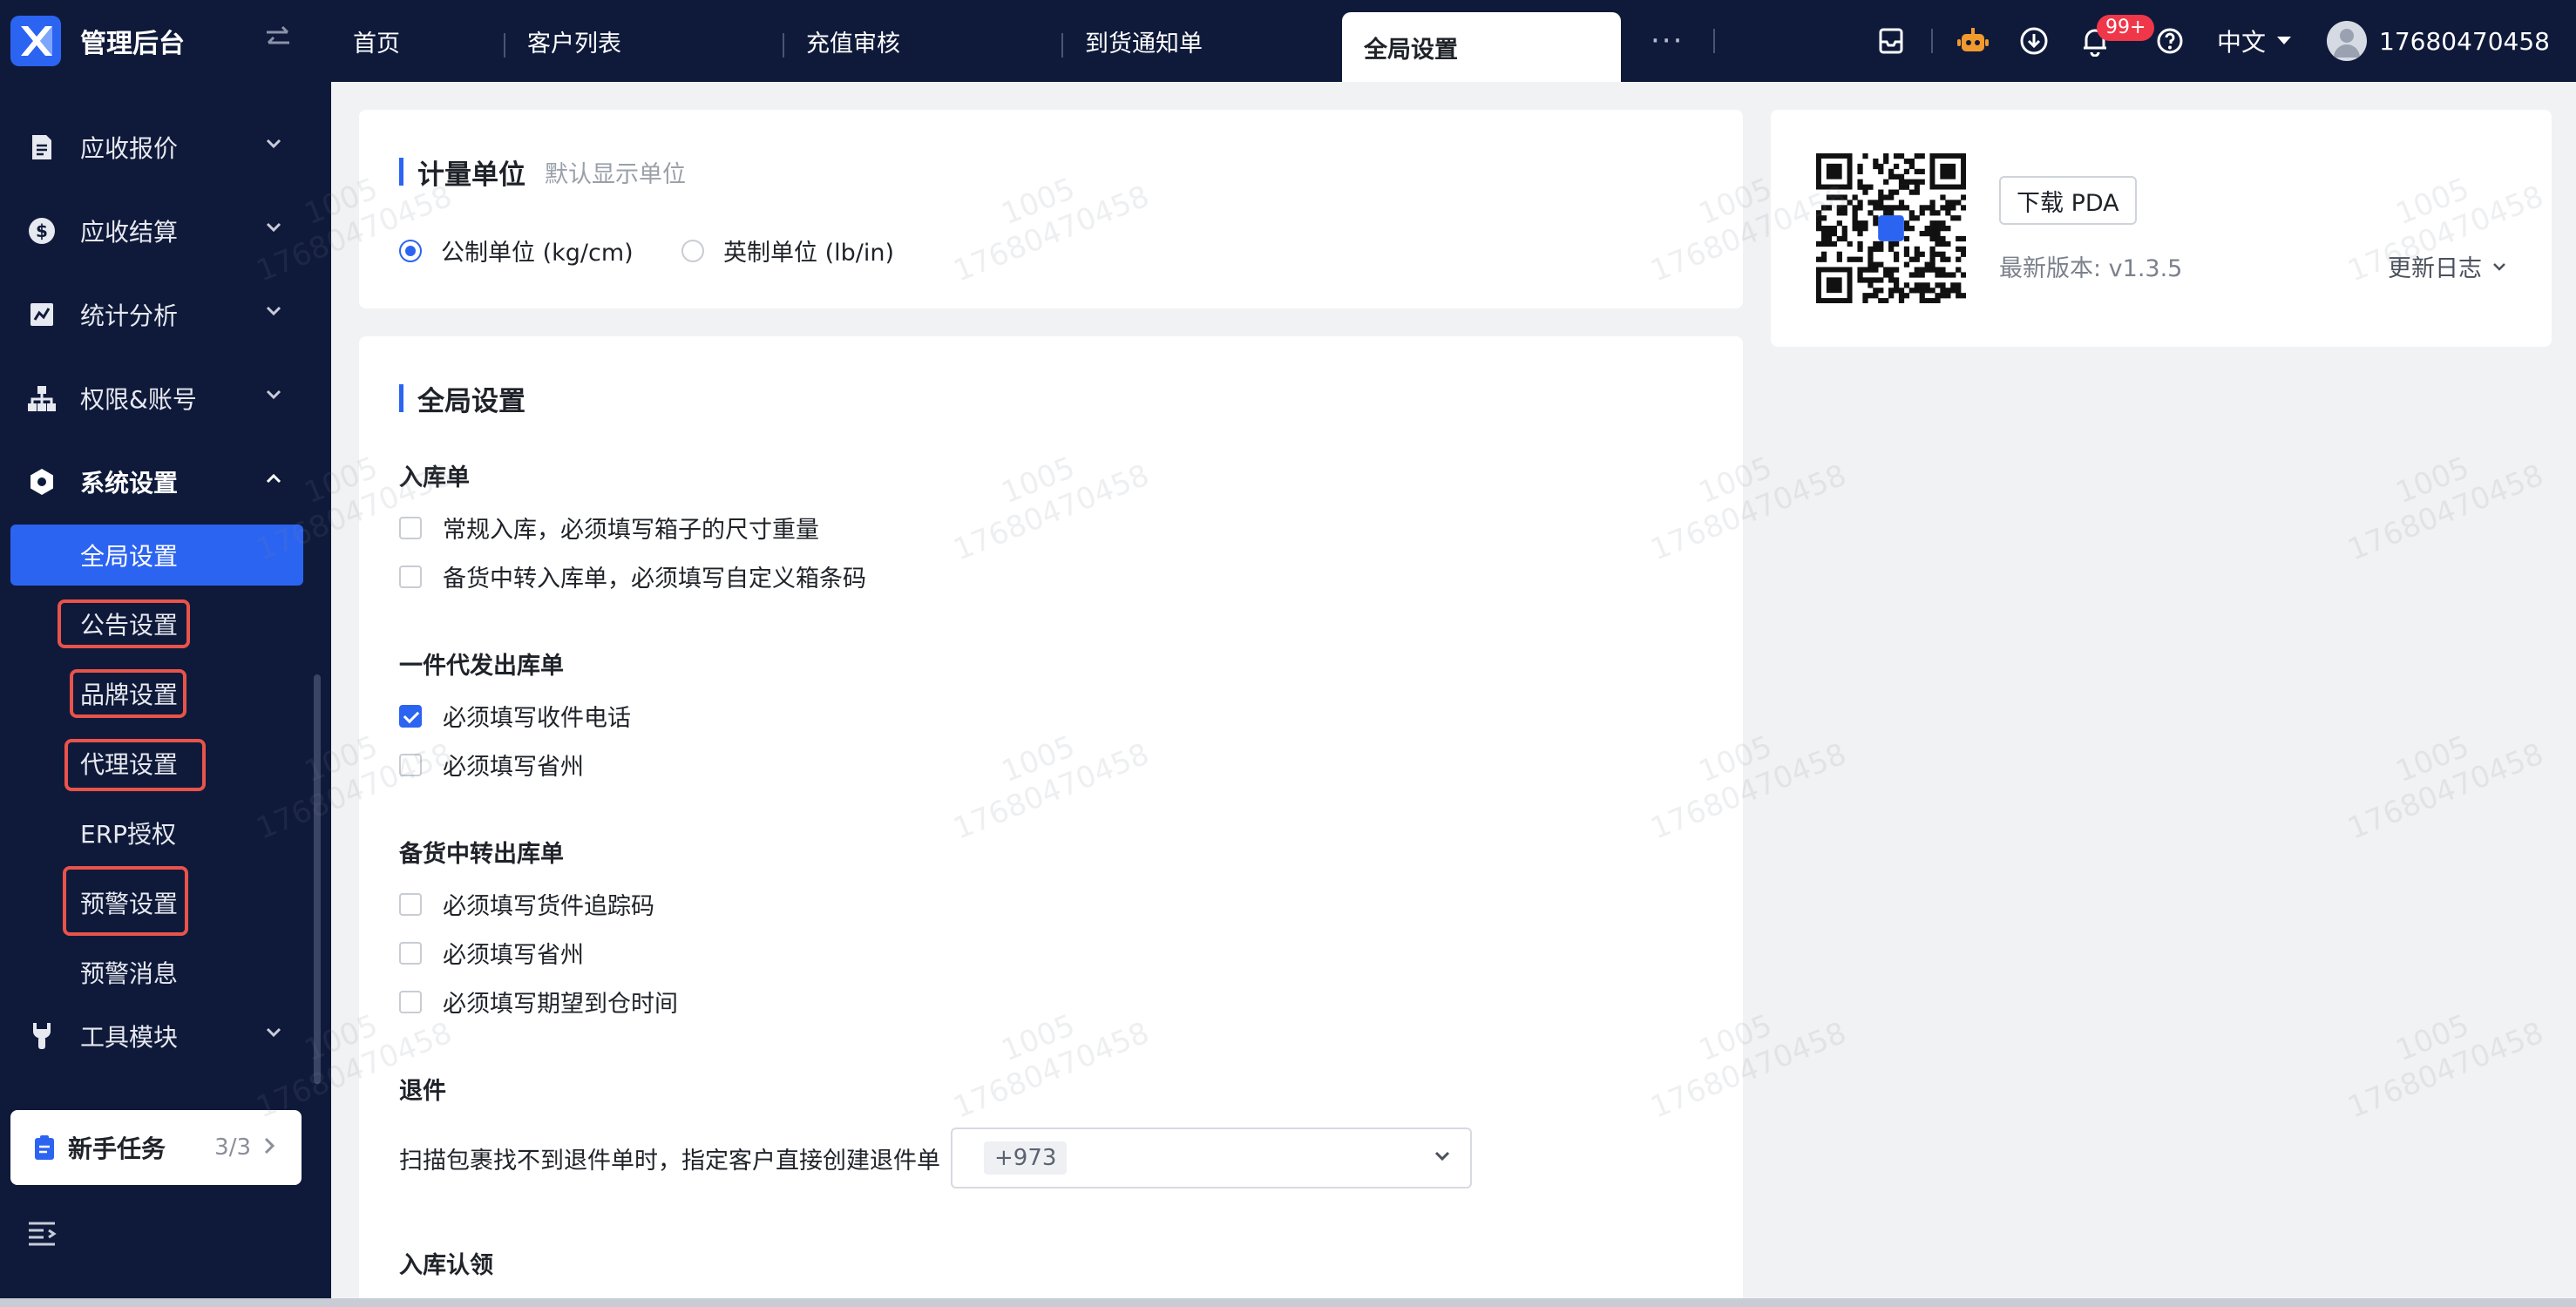 The image size is (2576, 1307). Describe the element at coordinates (1051, 209) in the screenshot. I see `units-card: 计量单位 默认显示单位 公制单位 (kg/cm) 英制单位 (lb/in)` at that location.